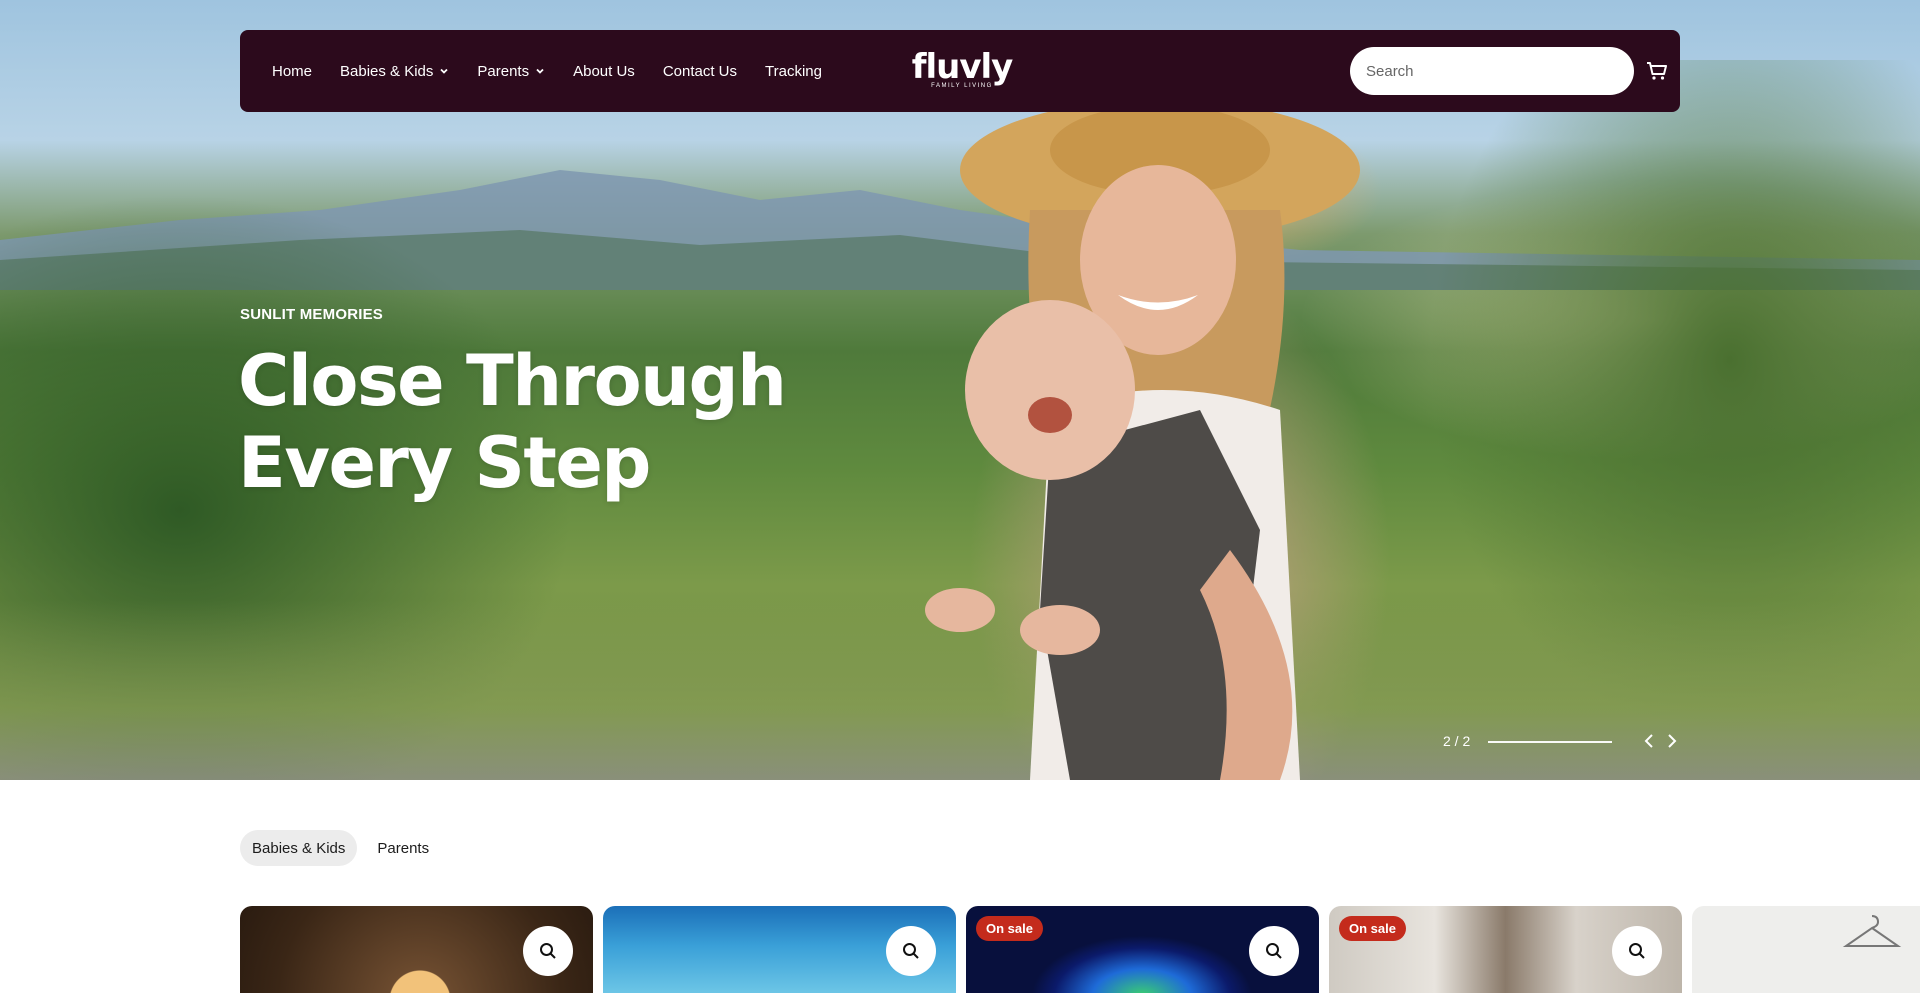 The width and height of the screenshot is (1920, 993). I want to click on nav-home: Home, so click(292, 71).